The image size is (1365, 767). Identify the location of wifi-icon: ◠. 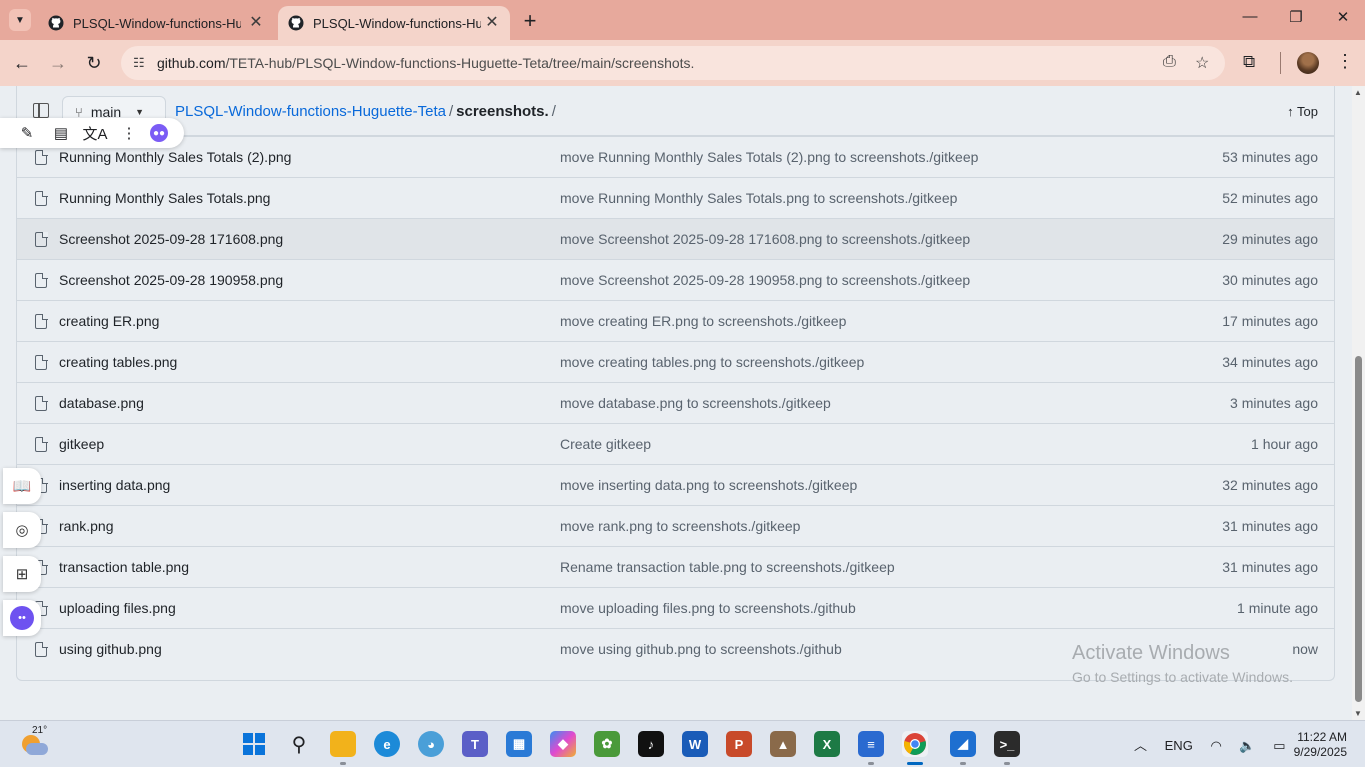
(1215, 745).